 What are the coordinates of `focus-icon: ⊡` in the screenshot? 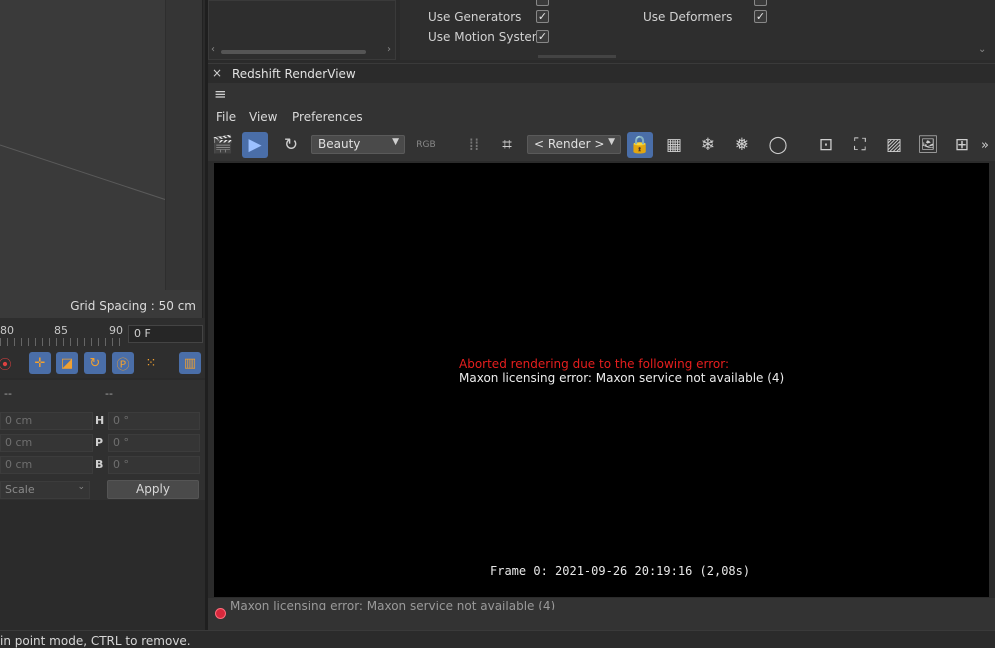 It's located at (826, 145).